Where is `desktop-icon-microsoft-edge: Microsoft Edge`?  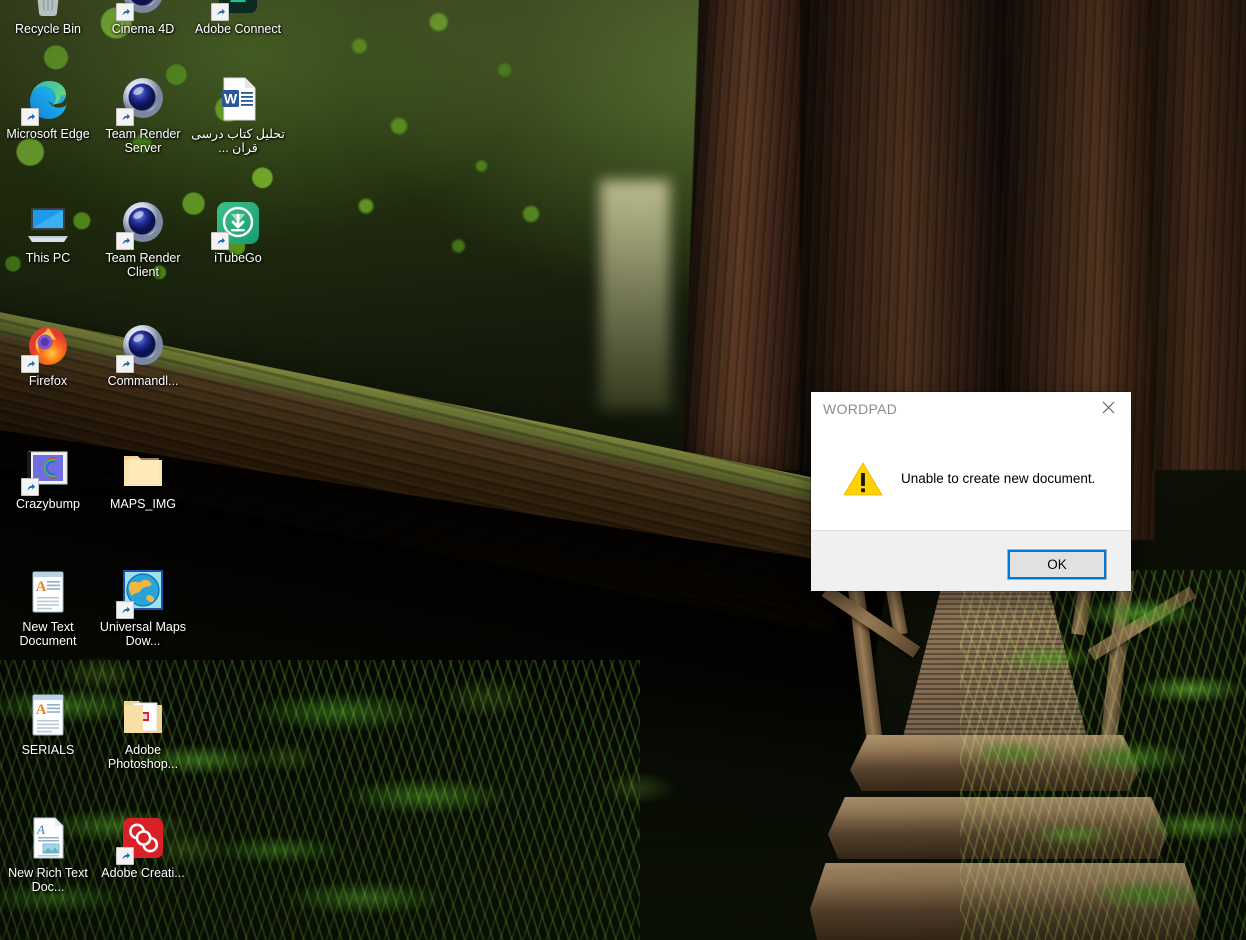 desktop-icon-microsoft-edge: Microsoft Edge is located at coordinates (48, 108).